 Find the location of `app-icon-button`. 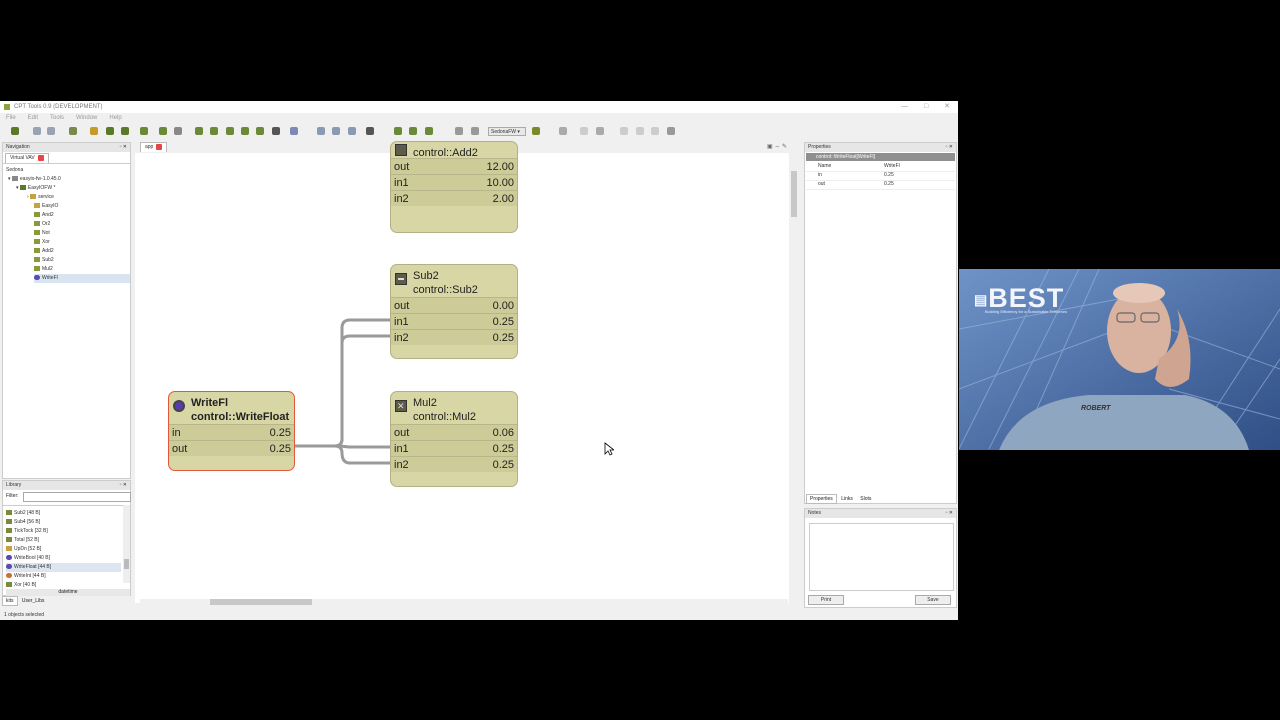

app-icon-button is located at coordinates (15, 131).